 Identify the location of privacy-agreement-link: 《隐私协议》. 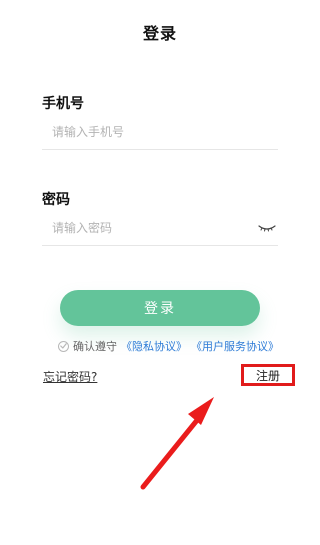
(154, 346).